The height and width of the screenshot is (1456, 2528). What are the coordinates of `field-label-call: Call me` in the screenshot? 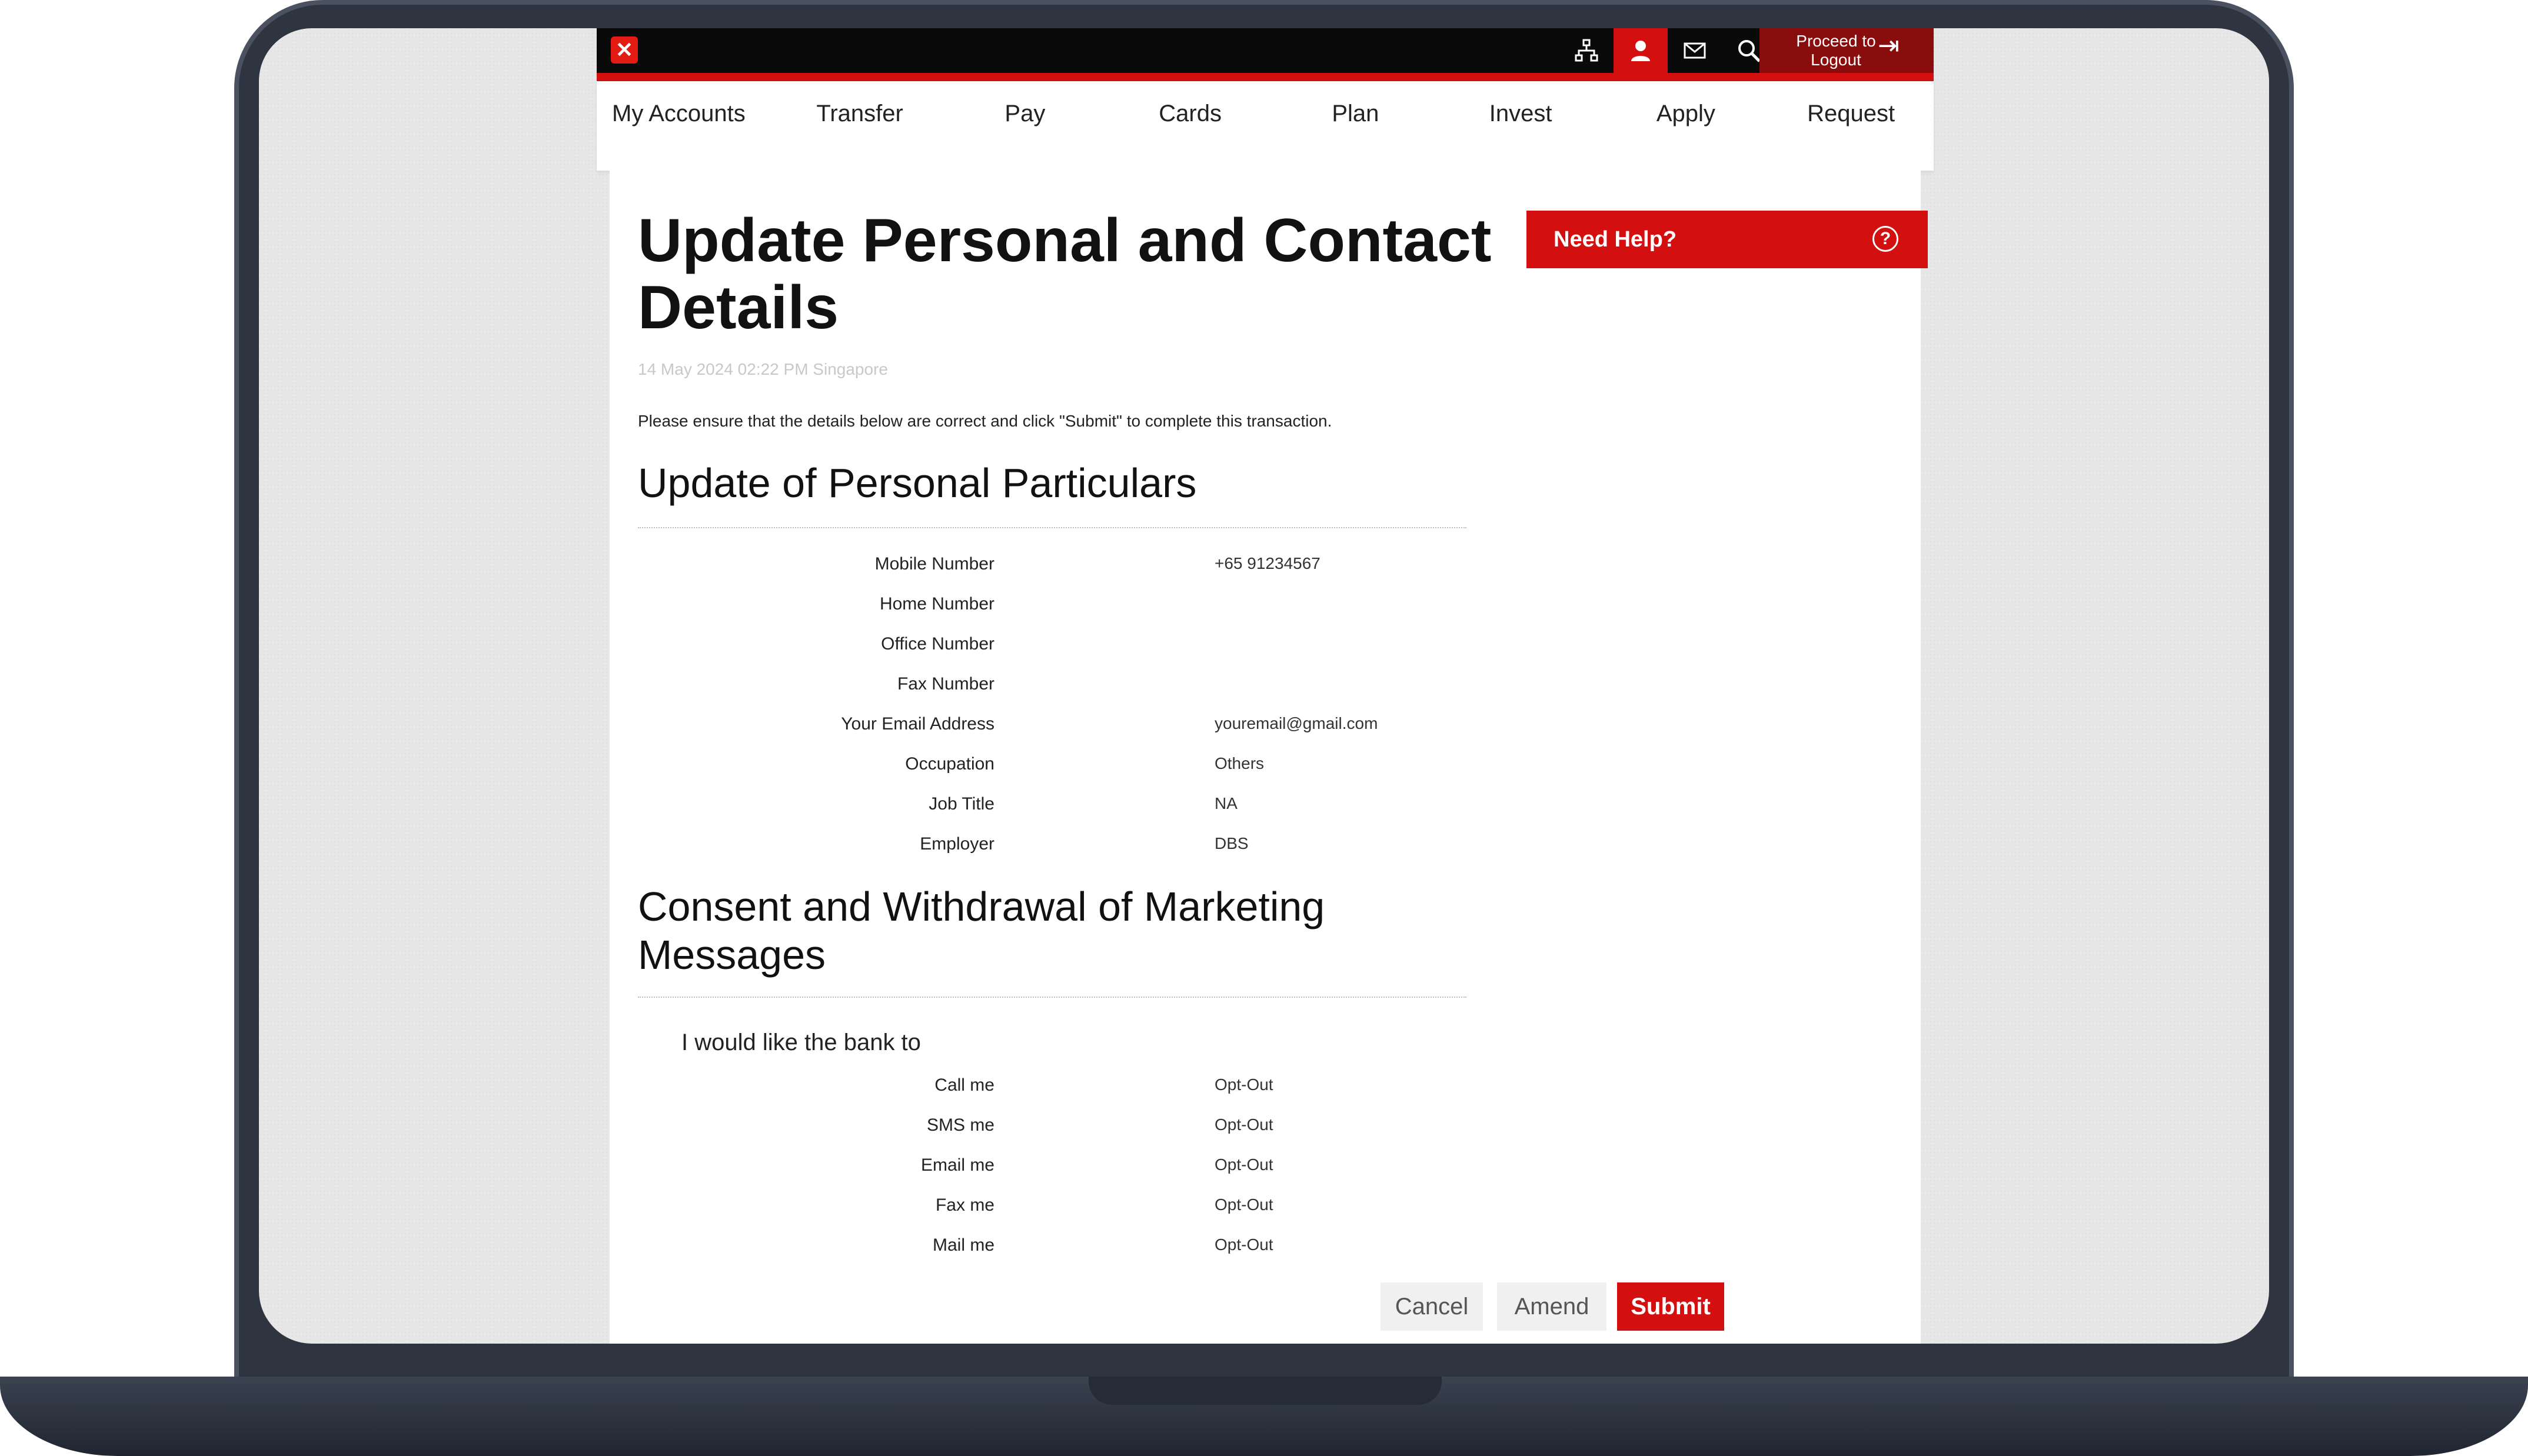 It's located at (964, 1085).